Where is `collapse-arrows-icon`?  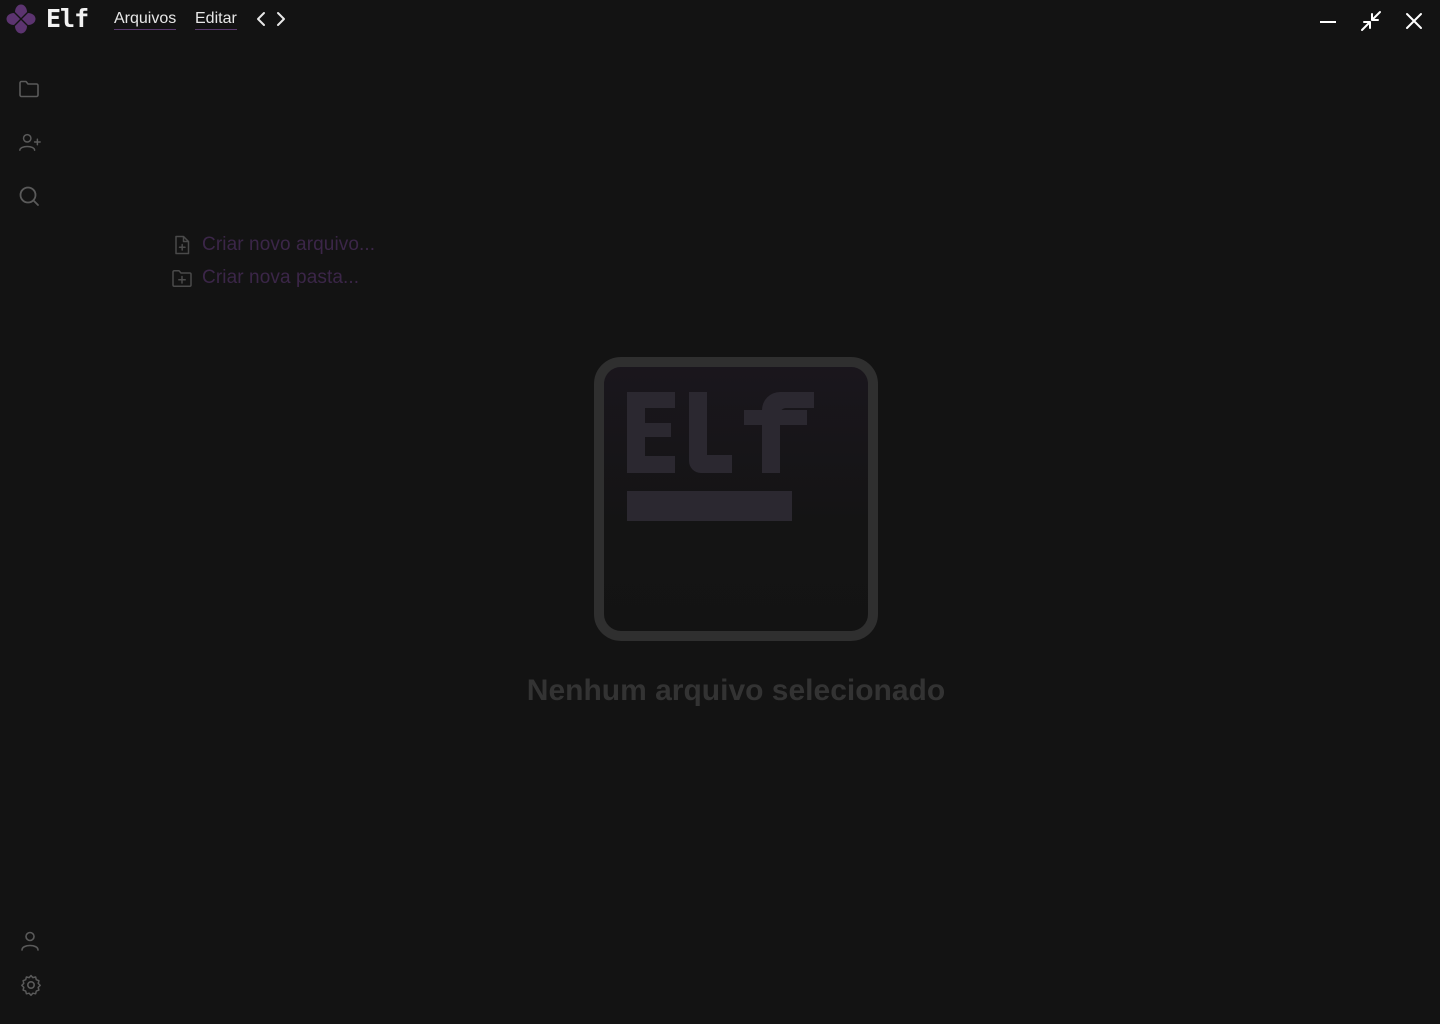 collapse-arrows-icon is located at coordinates (1371, 21).